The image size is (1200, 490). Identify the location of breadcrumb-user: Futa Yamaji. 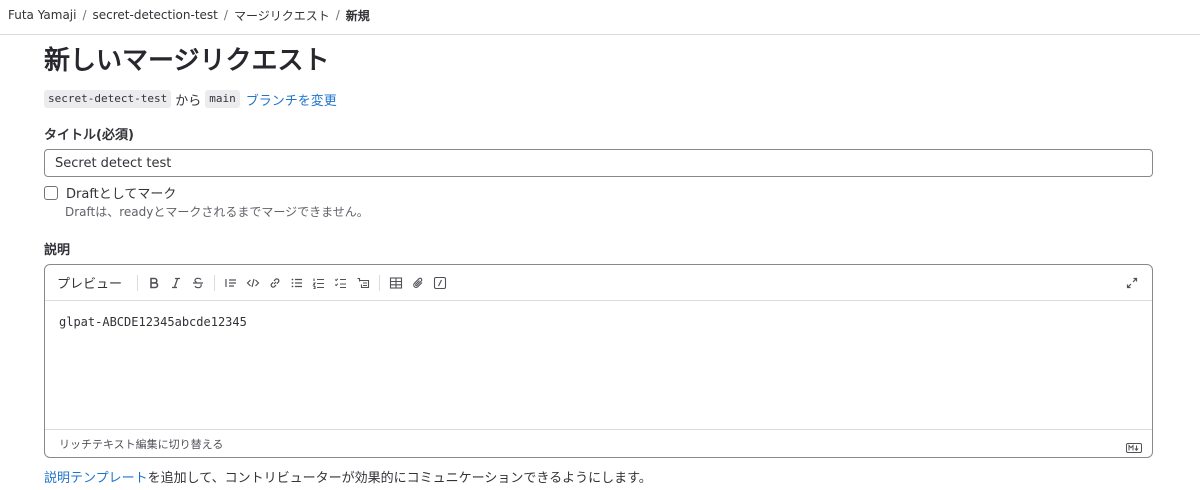
(42, 15).